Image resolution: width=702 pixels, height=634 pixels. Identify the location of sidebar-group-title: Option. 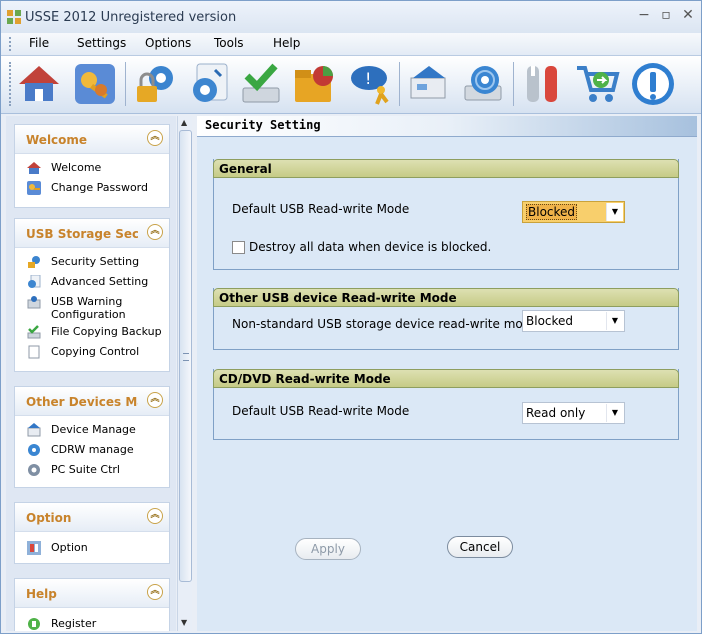
(49, 518).